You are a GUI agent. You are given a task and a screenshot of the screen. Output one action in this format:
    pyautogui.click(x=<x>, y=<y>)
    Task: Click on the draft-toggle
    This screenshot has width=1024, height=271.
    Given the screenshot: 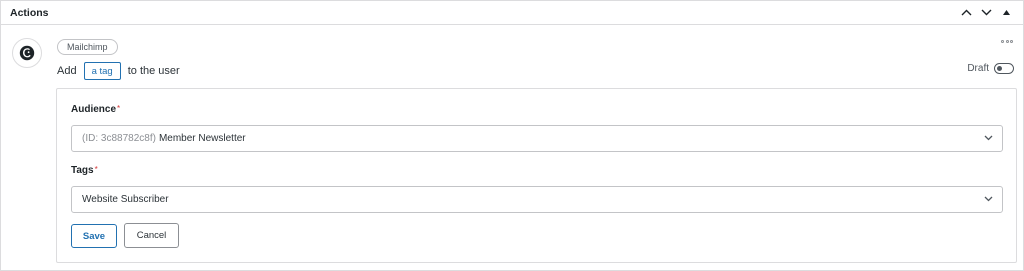 What is the action you would take?
    pyautogui.click(x=1004, y=68)
    